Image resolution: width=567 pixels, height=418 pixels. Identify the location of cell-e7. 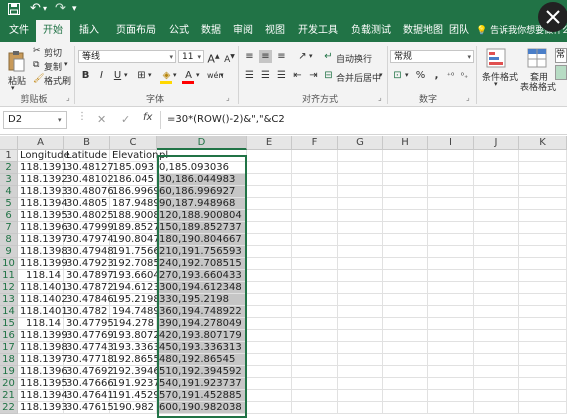
(269, 228).